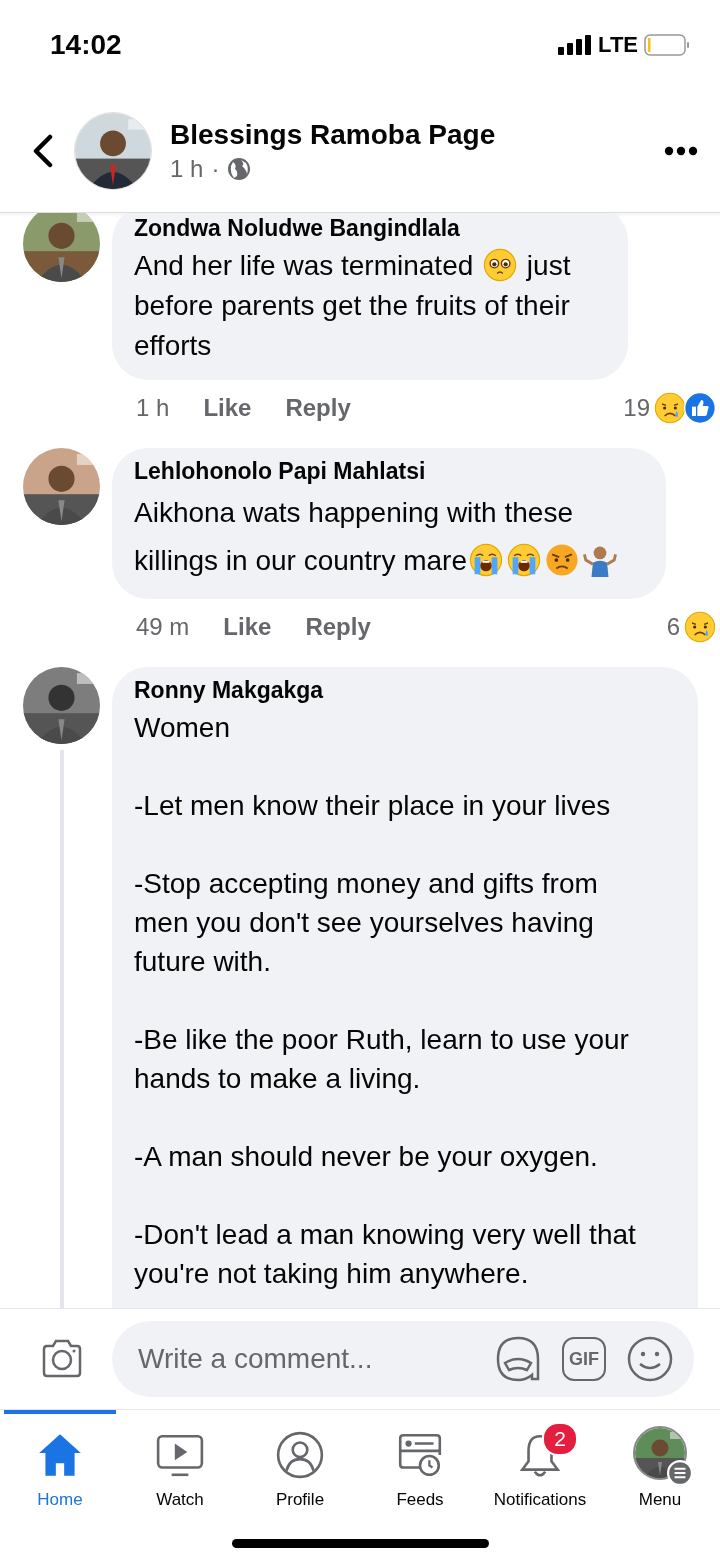 The width and height of the screenshot is (720, 1559). What do you see at coordinates (618, 45) in the screenshot?
I see `network-type: LTE` at bounding box center [618, 45].